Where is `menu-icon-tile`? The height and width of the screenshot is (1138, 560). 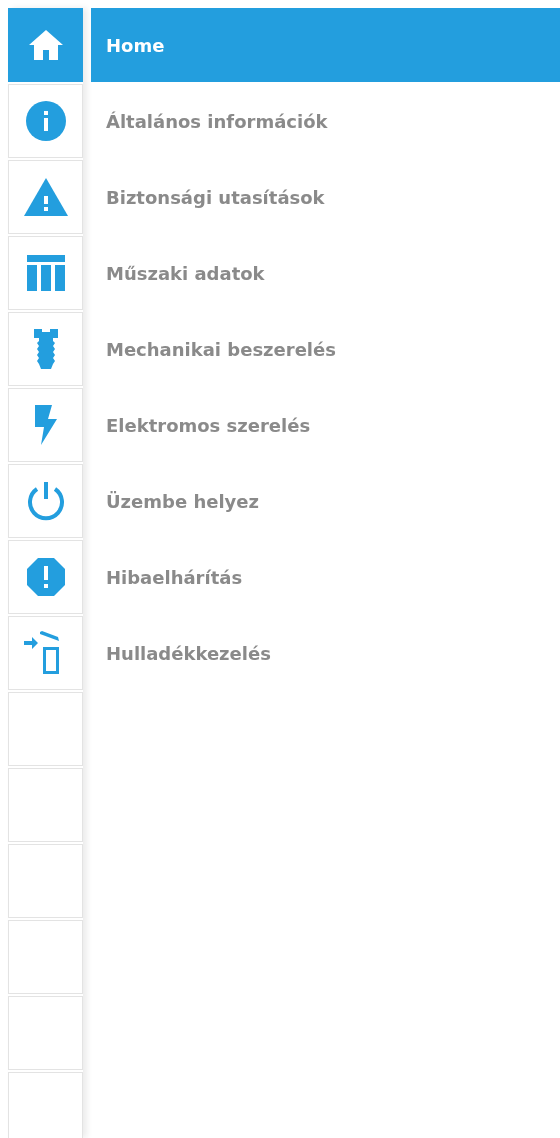
menu-icon-tile is located at coordinates (45, 45).